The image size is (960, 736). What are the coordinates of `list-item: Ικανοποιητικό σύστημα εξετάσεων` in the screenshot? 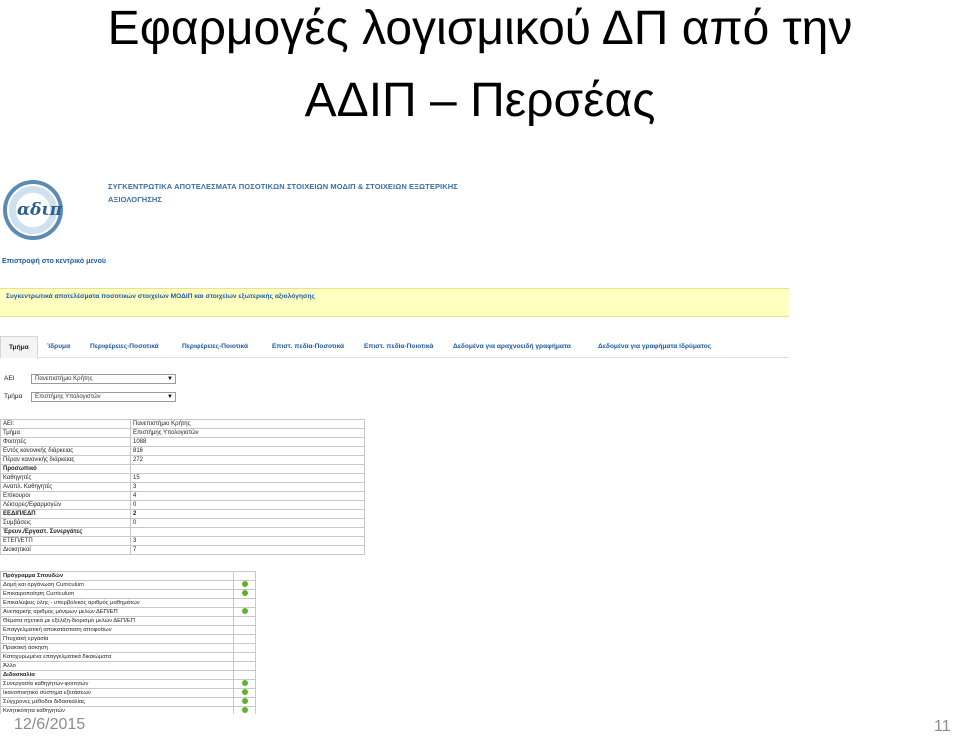 It's located at (128, 693).